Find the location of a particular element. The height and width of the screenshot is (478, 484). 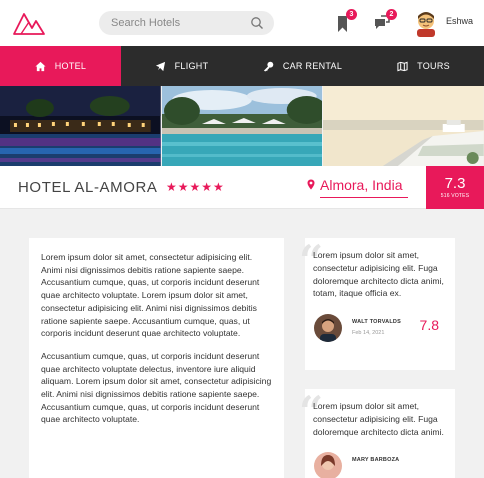

tab-flight: FLIGHT is located at coordinates (181, 66).